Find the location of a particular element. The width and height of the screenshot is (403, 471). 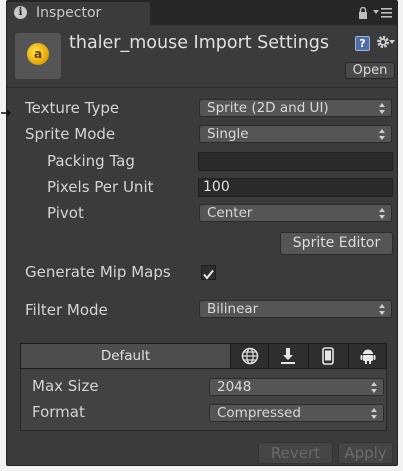

filter-mode-label: Filter Mode is located at coordinates (66, 310).